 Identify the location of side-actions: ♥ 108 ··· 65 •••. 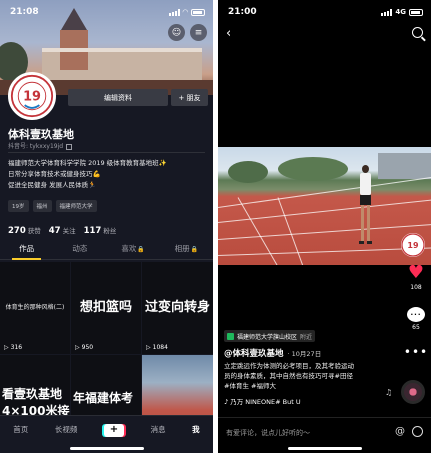
(416, 311).